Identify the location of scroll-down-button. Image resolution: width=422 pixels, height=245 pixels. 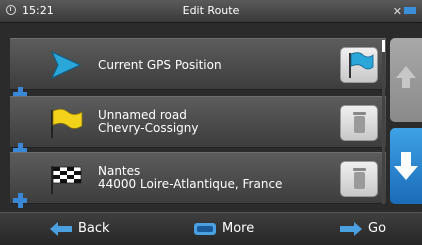
(406, 166).